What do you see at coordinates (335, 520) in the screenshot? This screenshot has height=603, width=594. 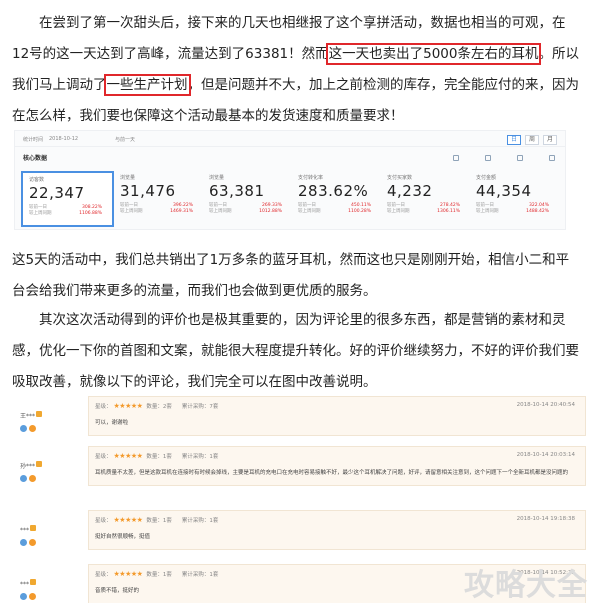 I see `review-meta: 星级： ★★★★★ 数量：1套 累计采购：1套 2018-10-14 19:18:38` at bounding box center [335, 520].